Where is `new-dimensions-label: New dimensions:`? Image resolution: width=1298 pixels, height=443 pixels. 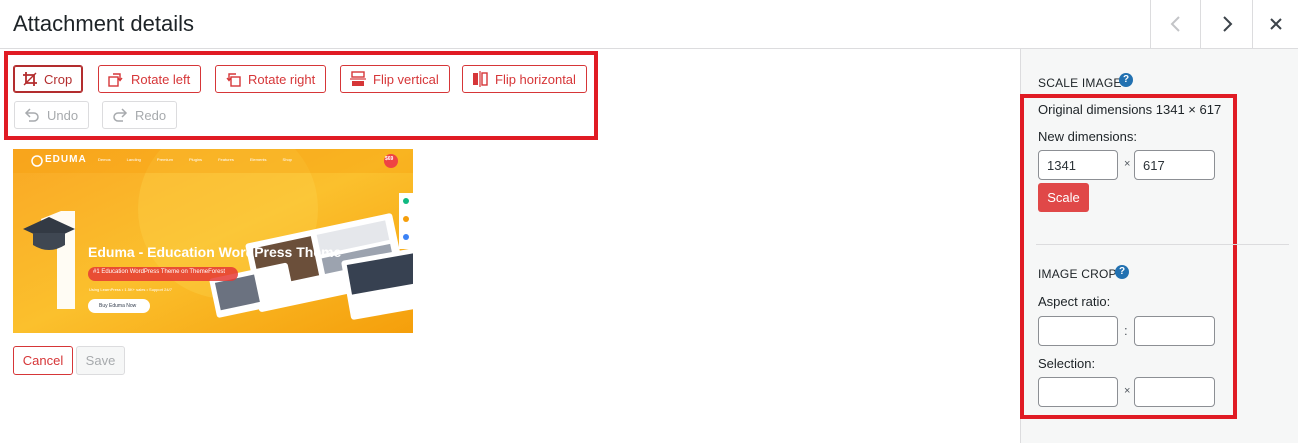
new-dimensions-label: New dimensions: is located at coordinates (1087, 136).